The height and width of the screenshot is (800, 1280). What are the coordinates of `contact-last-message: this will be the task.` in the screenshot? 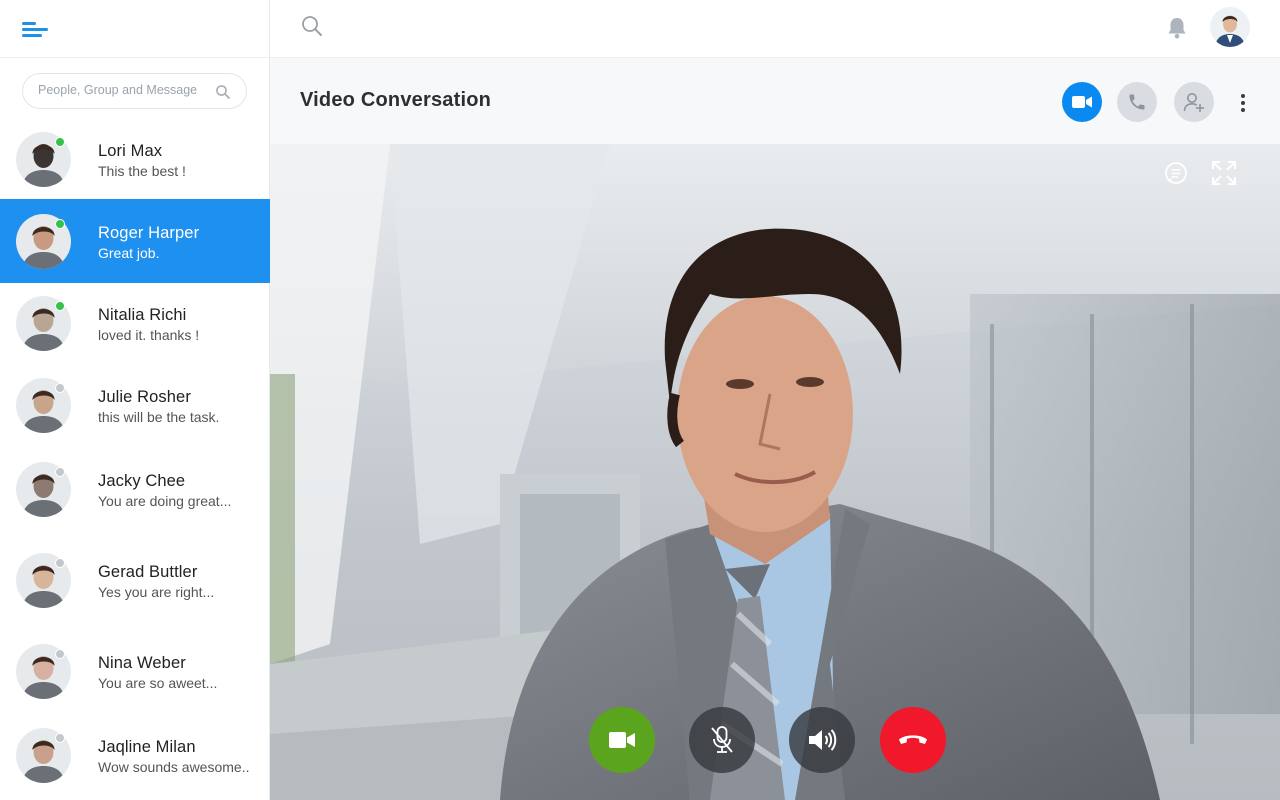 It's located at (159, 417).